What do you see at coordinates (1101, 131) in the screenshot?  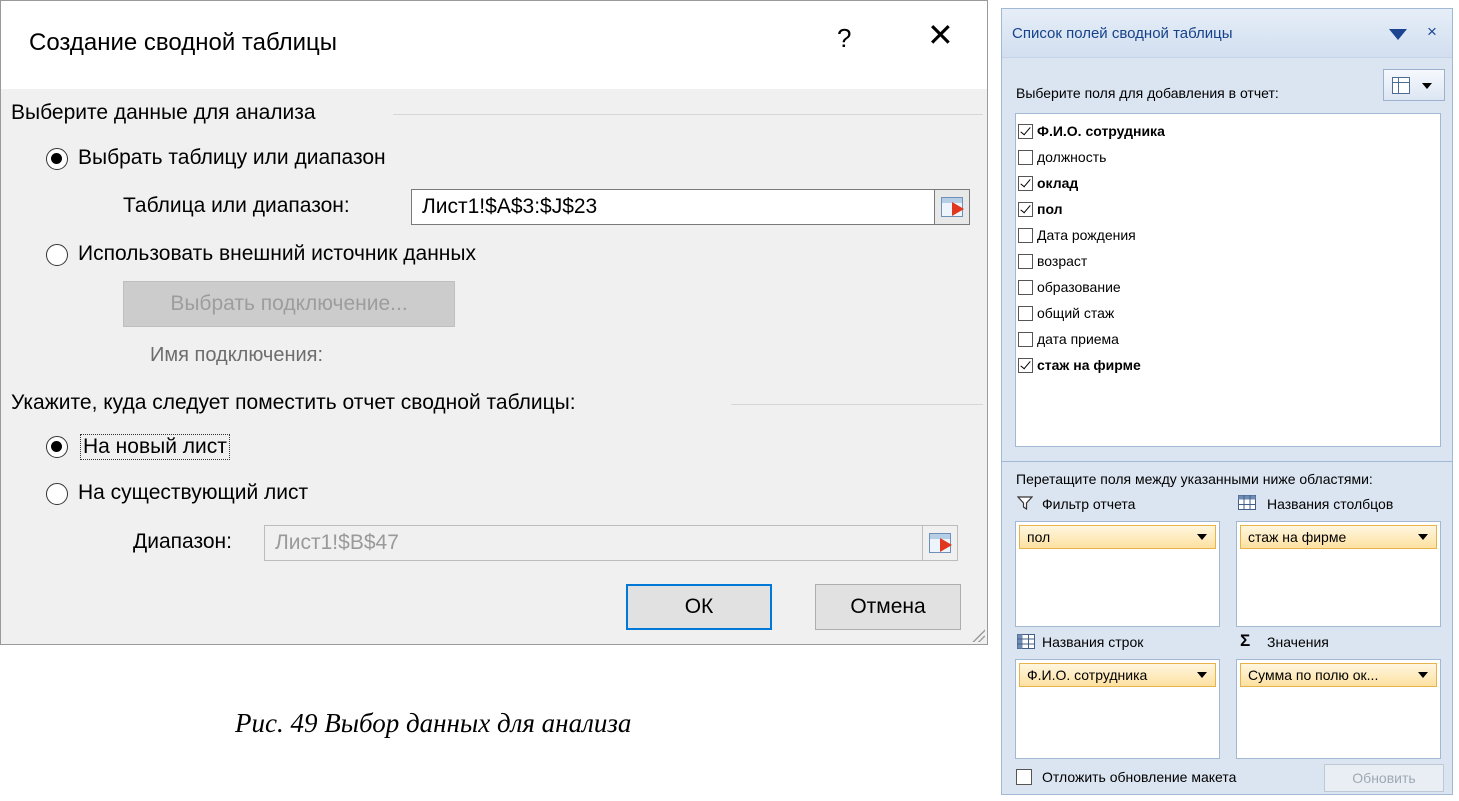 I see `field-label: Ф.И.О. сотрудника` at bounding box center [1101, 131].